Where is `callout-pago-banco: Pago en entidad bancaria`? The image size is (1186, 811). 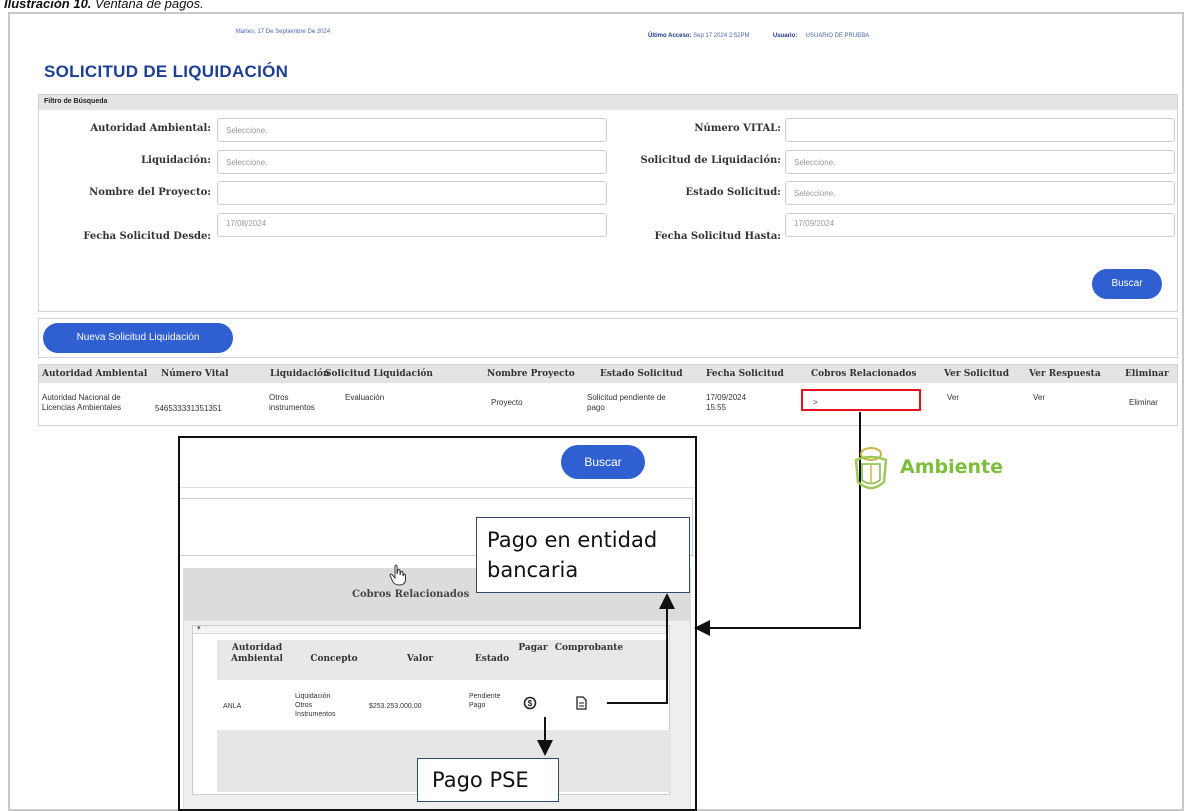
callout-pago-banco: Pago en entidad bancaria is located at coordinates (583, 555).